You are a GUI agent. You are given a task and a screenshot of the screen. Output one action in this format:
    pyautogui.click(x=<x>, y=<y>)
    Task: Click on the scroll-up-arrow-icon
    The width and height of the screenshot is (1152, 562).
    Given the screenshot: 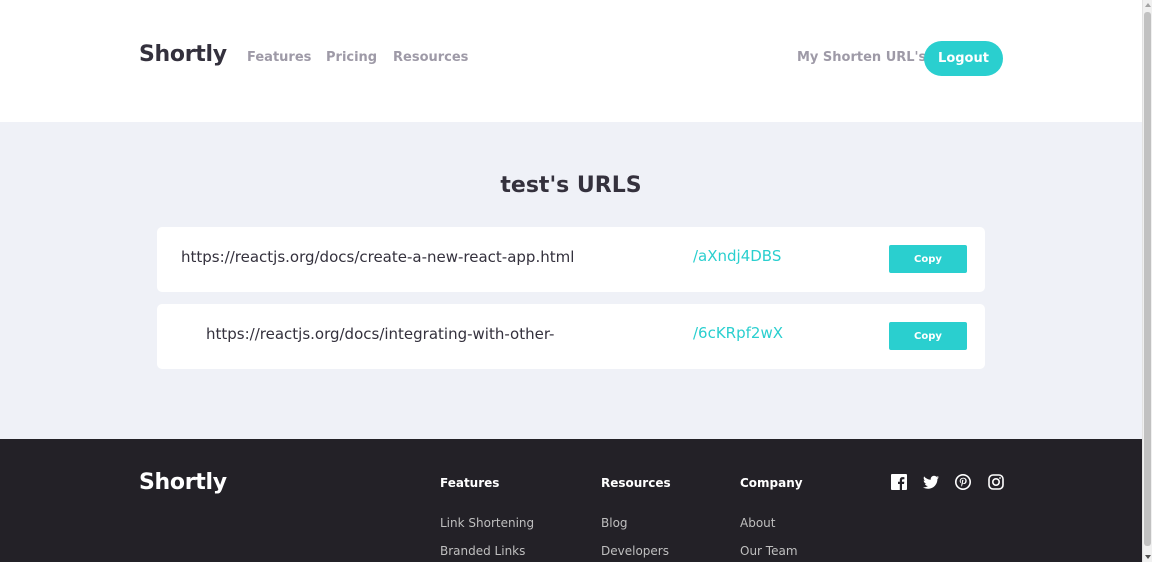 What is the action you would take?
    pyautogui.click(x=1148, y=5)
    